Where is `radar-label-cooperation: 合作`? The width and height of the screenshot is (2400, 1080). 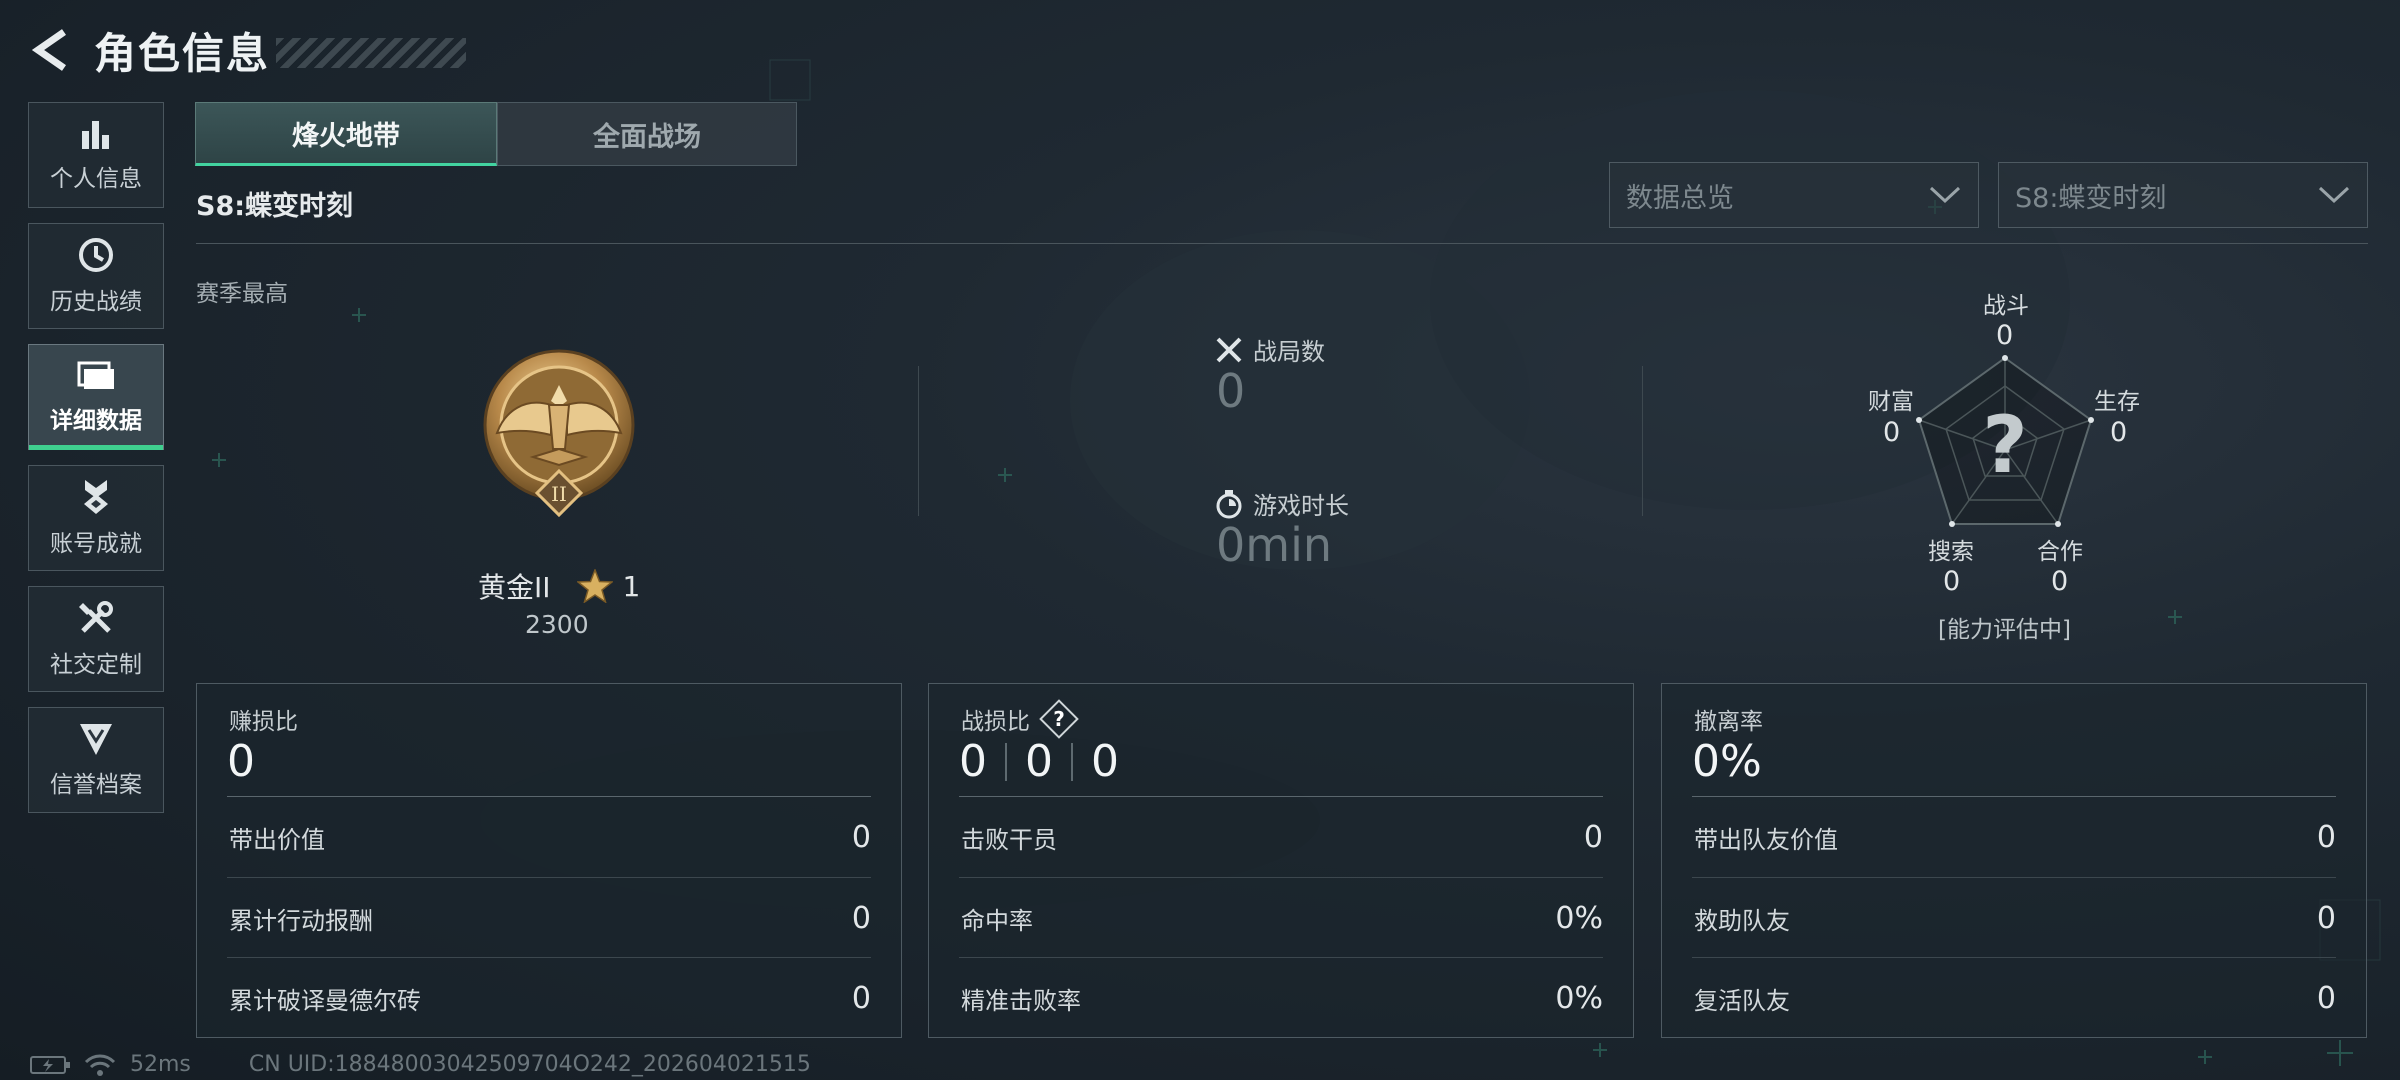
radar-label-cooperation: 合作 is located at coordinates (2060, 552).